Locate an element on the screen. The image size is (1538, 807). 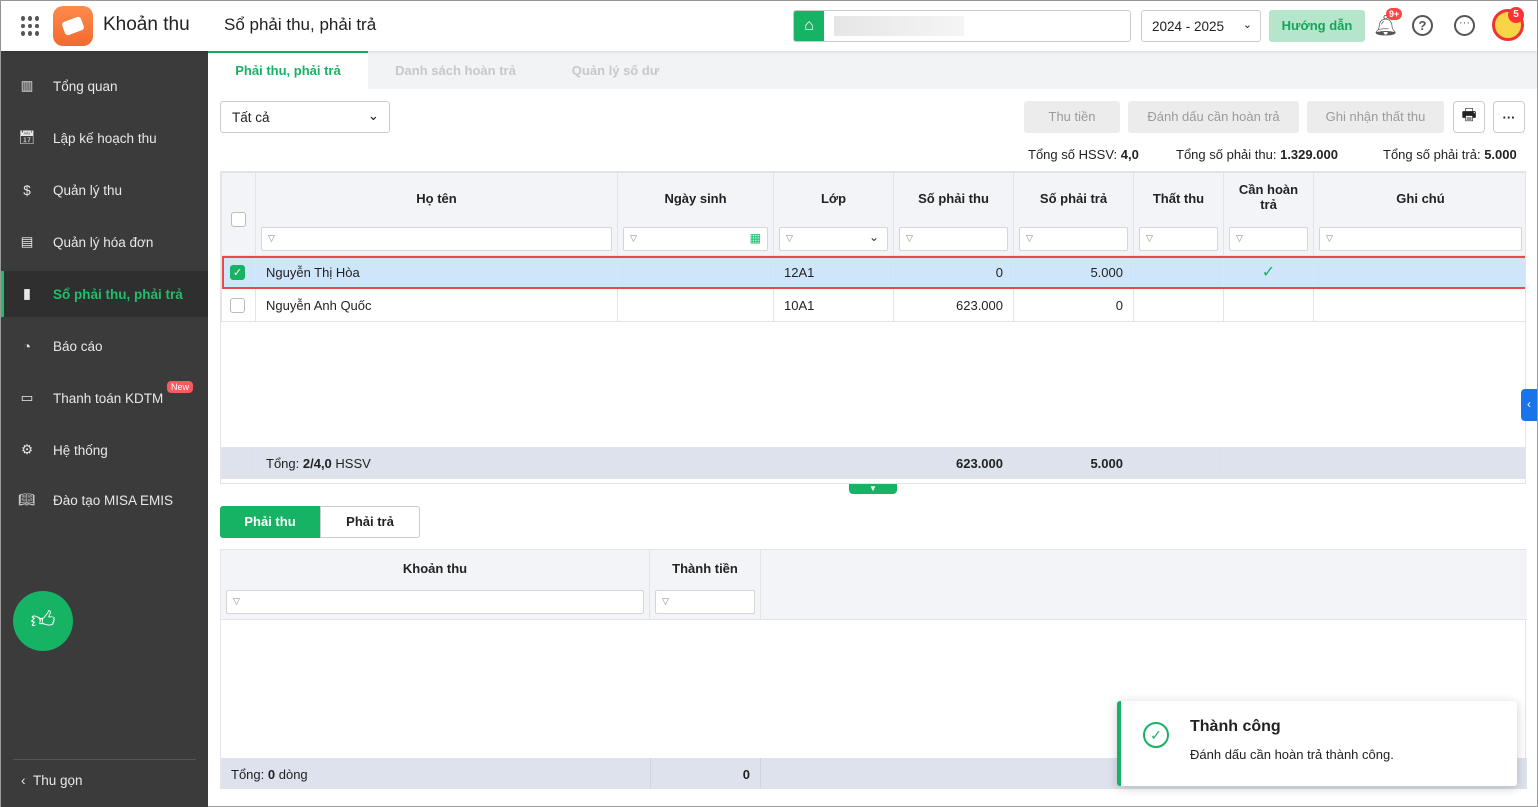
success-check-icon: ✓ is located at coordinates (1156, 735).